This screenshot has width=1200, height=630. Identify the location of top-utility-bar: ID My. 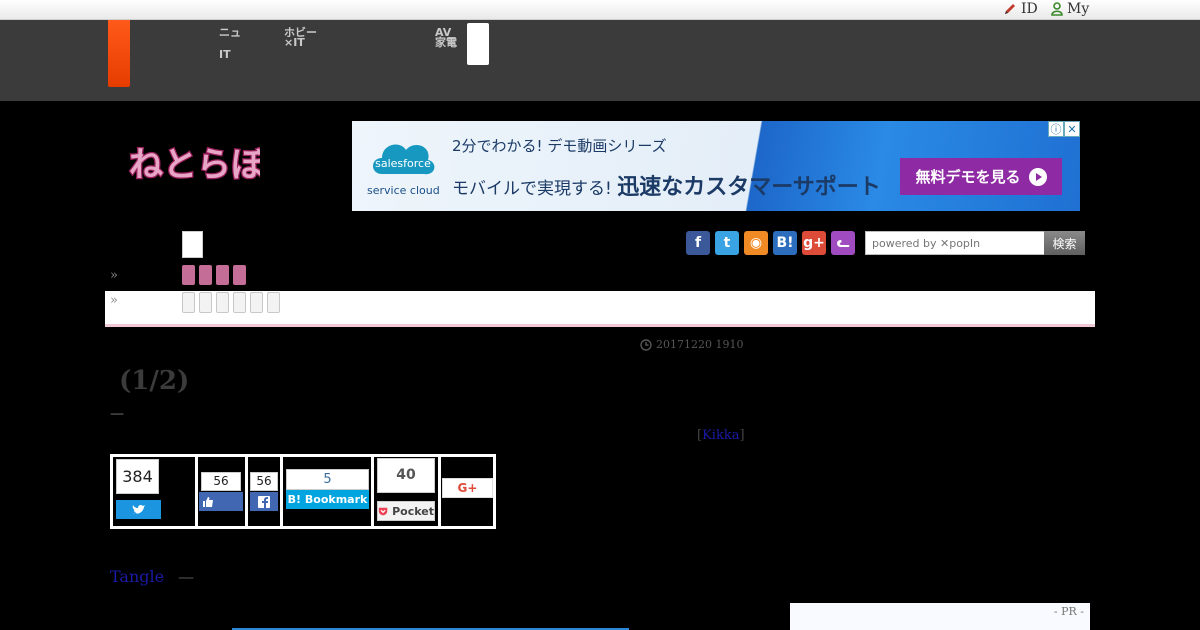
(600, 10).